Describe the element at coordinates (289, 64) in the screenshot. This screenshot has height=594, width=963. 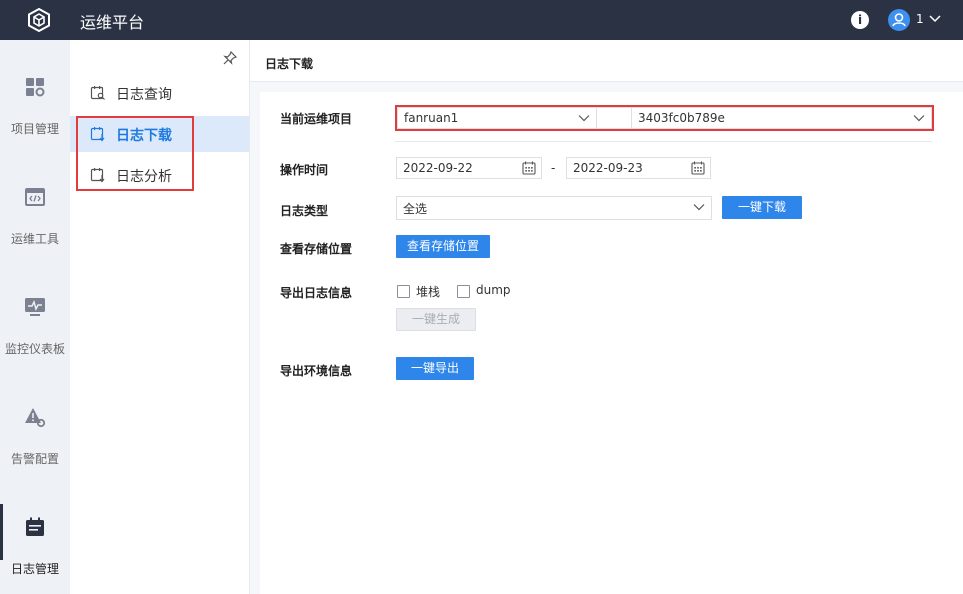
I see `page-title: 日志下载` at that location.